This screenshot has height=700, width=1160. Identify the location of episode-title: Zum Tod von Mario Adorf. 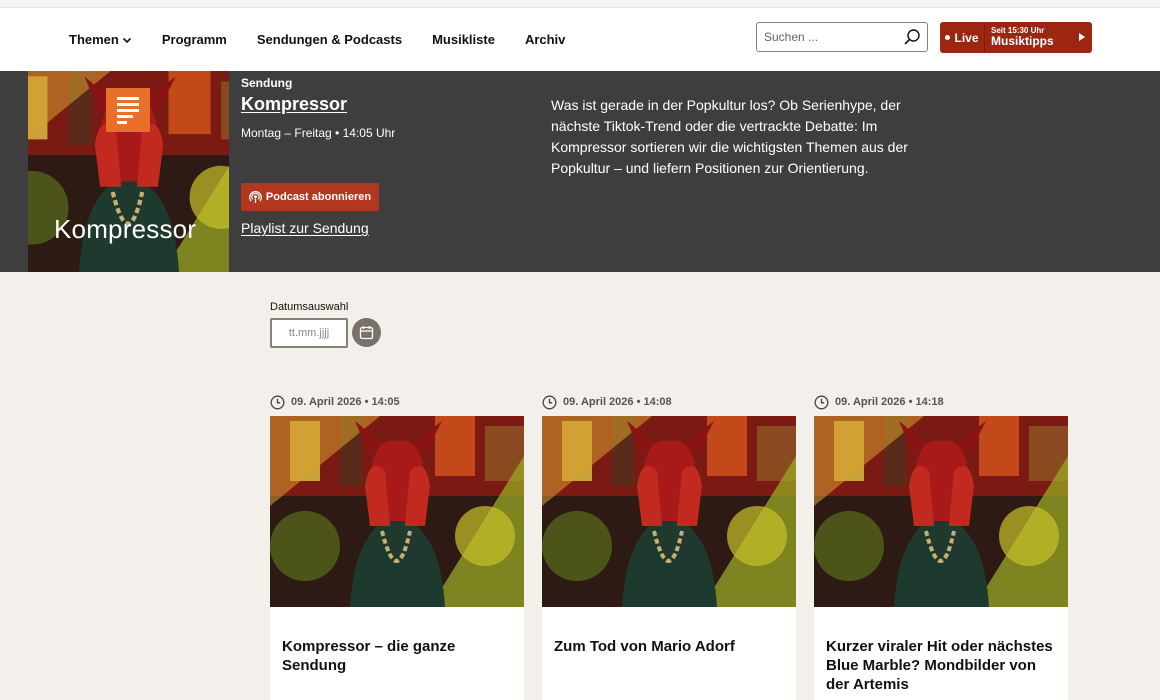
(669, 646).